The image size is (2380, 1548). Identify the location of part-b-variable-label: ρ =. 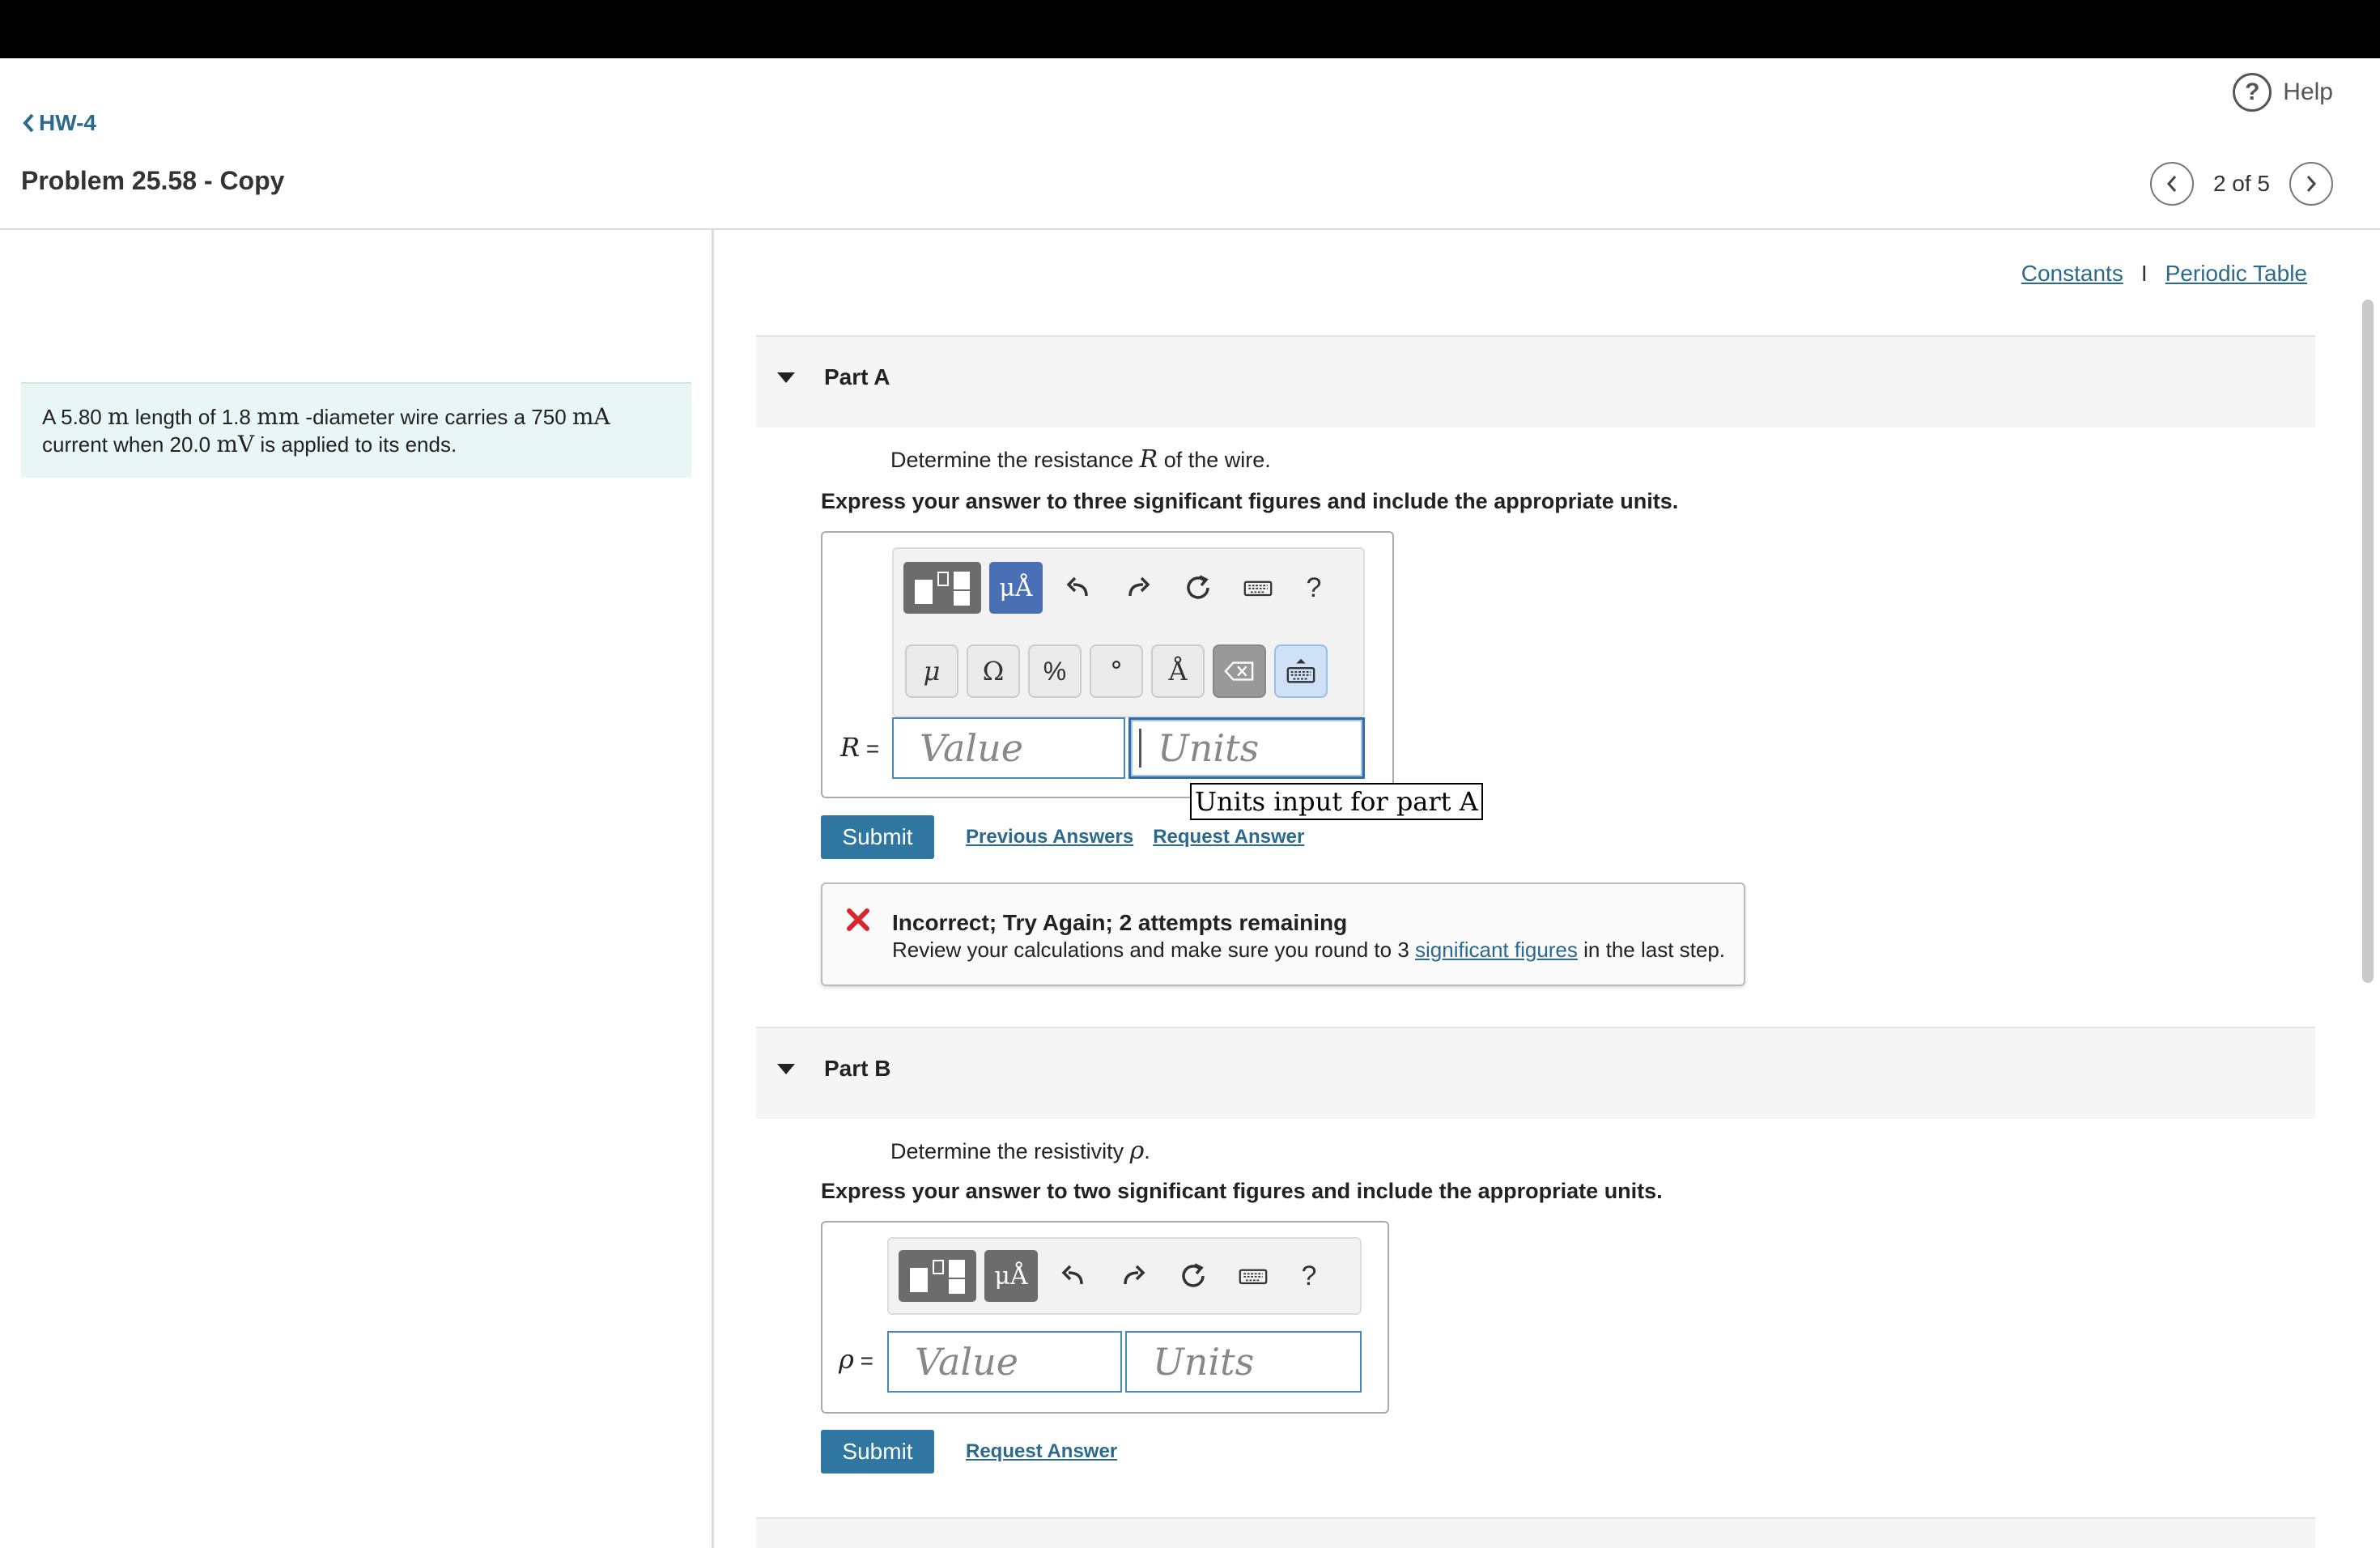
(856, 1359).